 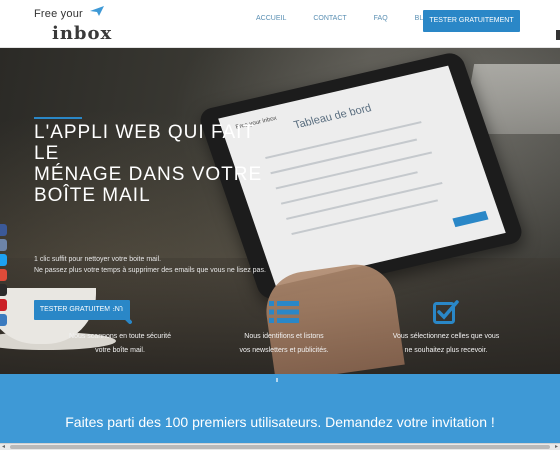 I want to click on scroll-right-icon: ▸, so click(x=556, y=447).